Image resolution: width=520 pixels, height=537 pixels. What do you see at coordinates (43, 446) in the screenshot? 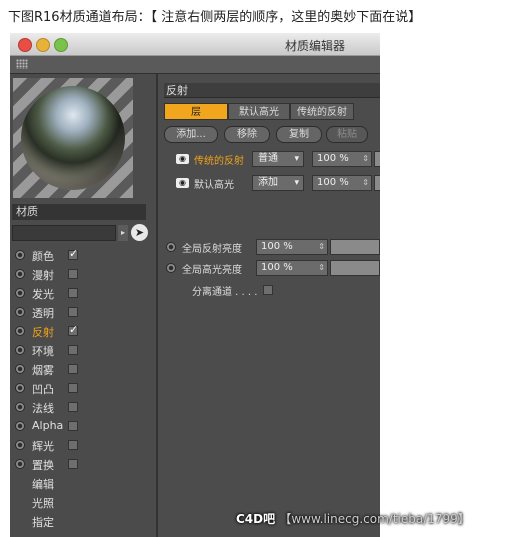
I see `channel-label: 辉光` at bounding box center [43, 446].